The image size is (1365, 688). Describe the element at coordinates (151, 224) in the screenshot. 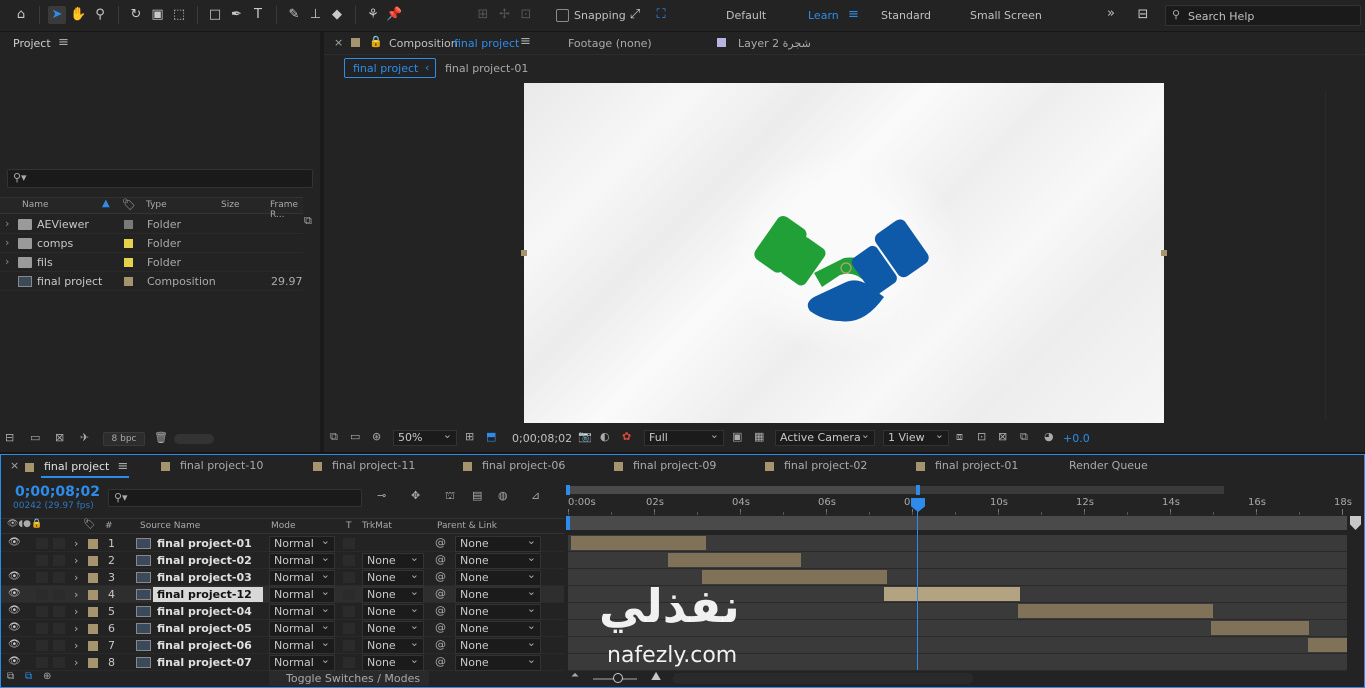

I see `project-item-row: › AEViewer Folder` at that location.